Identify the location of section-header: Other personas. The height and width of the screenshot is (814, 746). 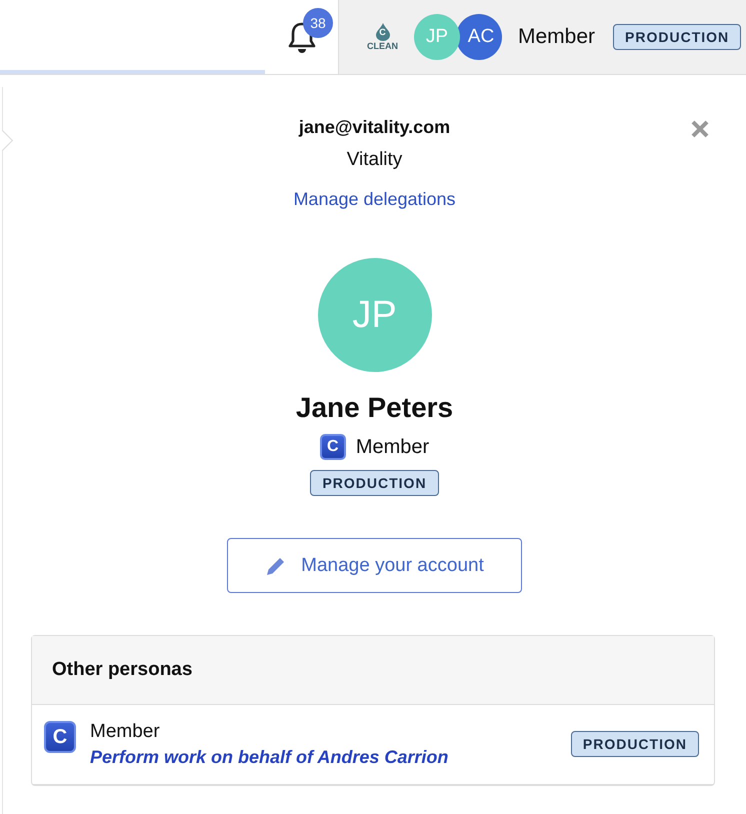
(373, 670).